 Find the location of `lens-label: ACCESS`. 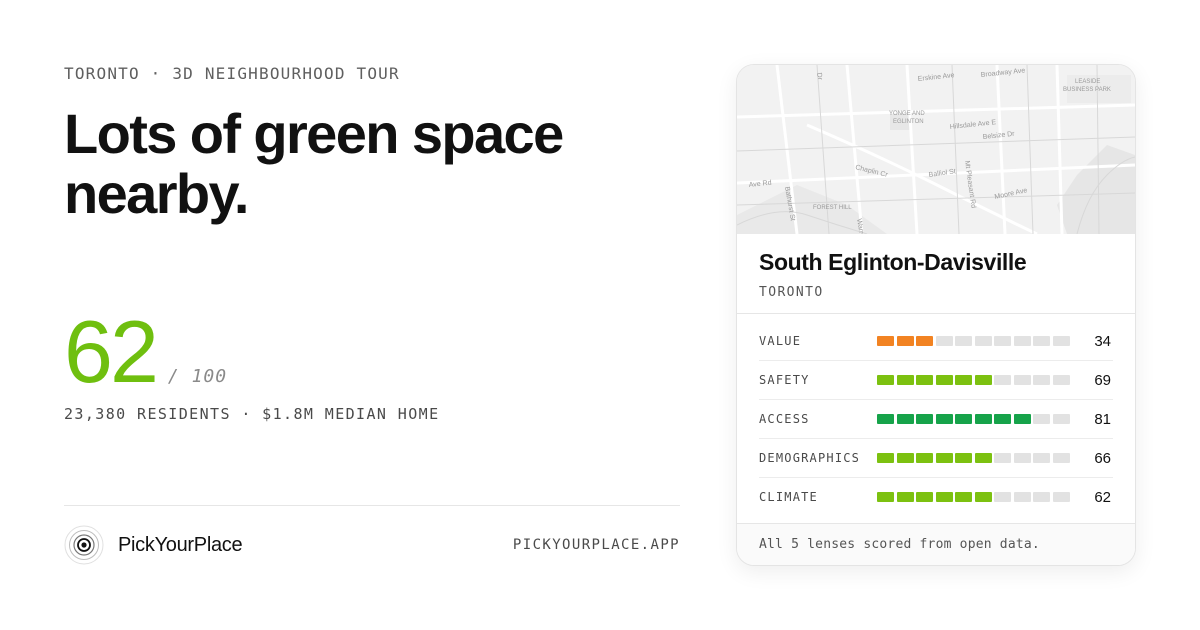

lens-label: ACCESS is located at coordinates (784, 419).